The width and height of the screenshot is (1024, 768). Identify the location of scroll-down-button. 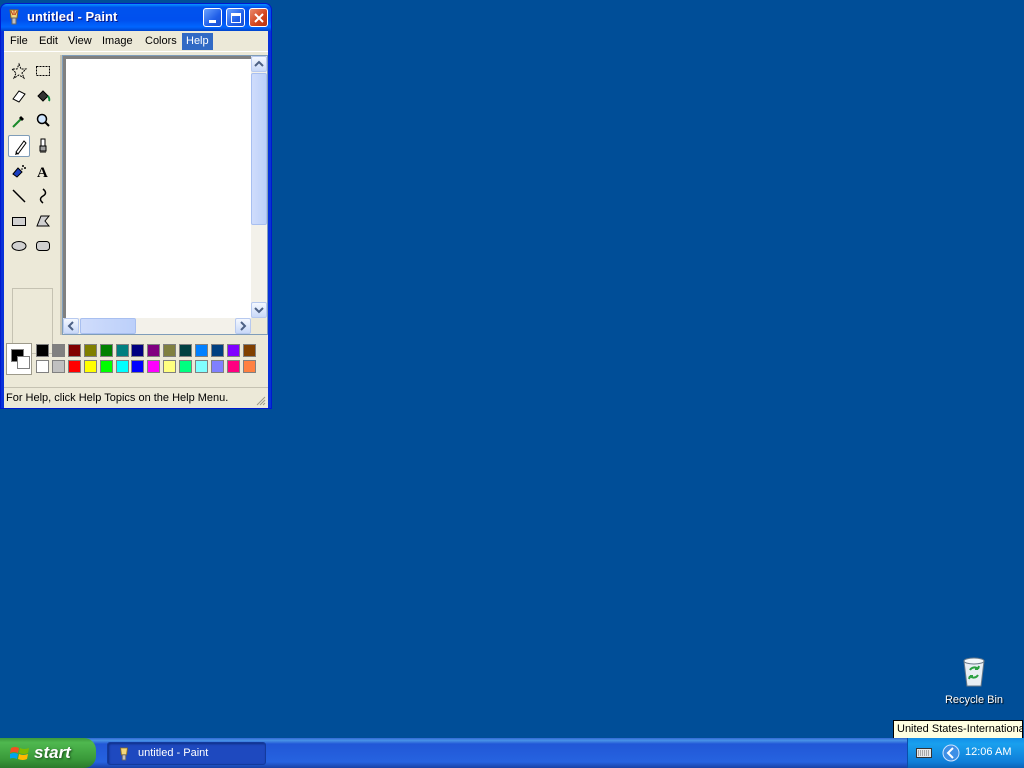
(259, 310).